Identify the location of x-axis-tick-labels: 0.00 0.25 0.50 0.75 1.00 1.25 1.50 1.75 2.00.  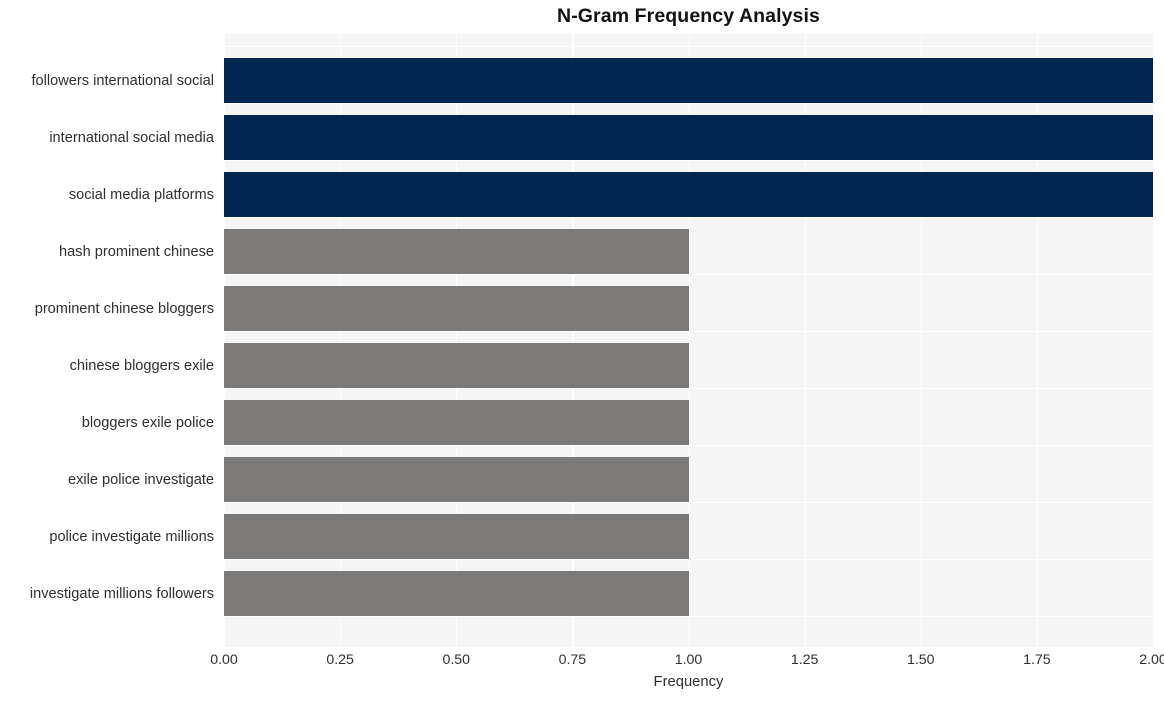
(582, 662).